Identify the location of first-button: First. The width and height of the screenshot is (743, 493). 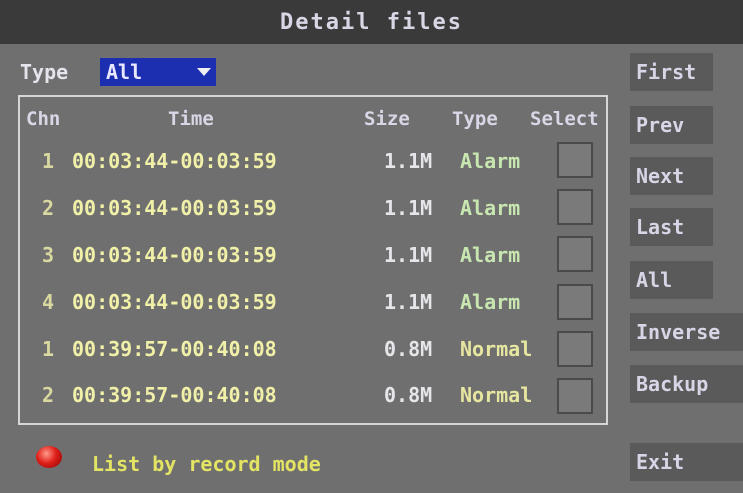
(671, 72).